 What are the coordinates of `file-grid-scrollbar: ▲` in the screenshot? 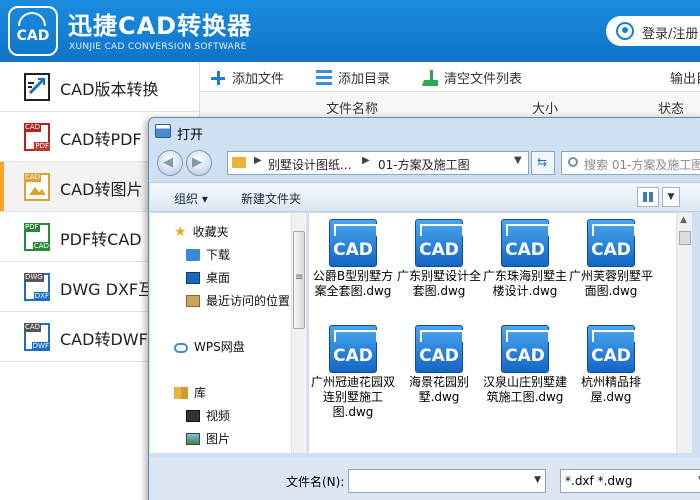 It's located at (684, 333).